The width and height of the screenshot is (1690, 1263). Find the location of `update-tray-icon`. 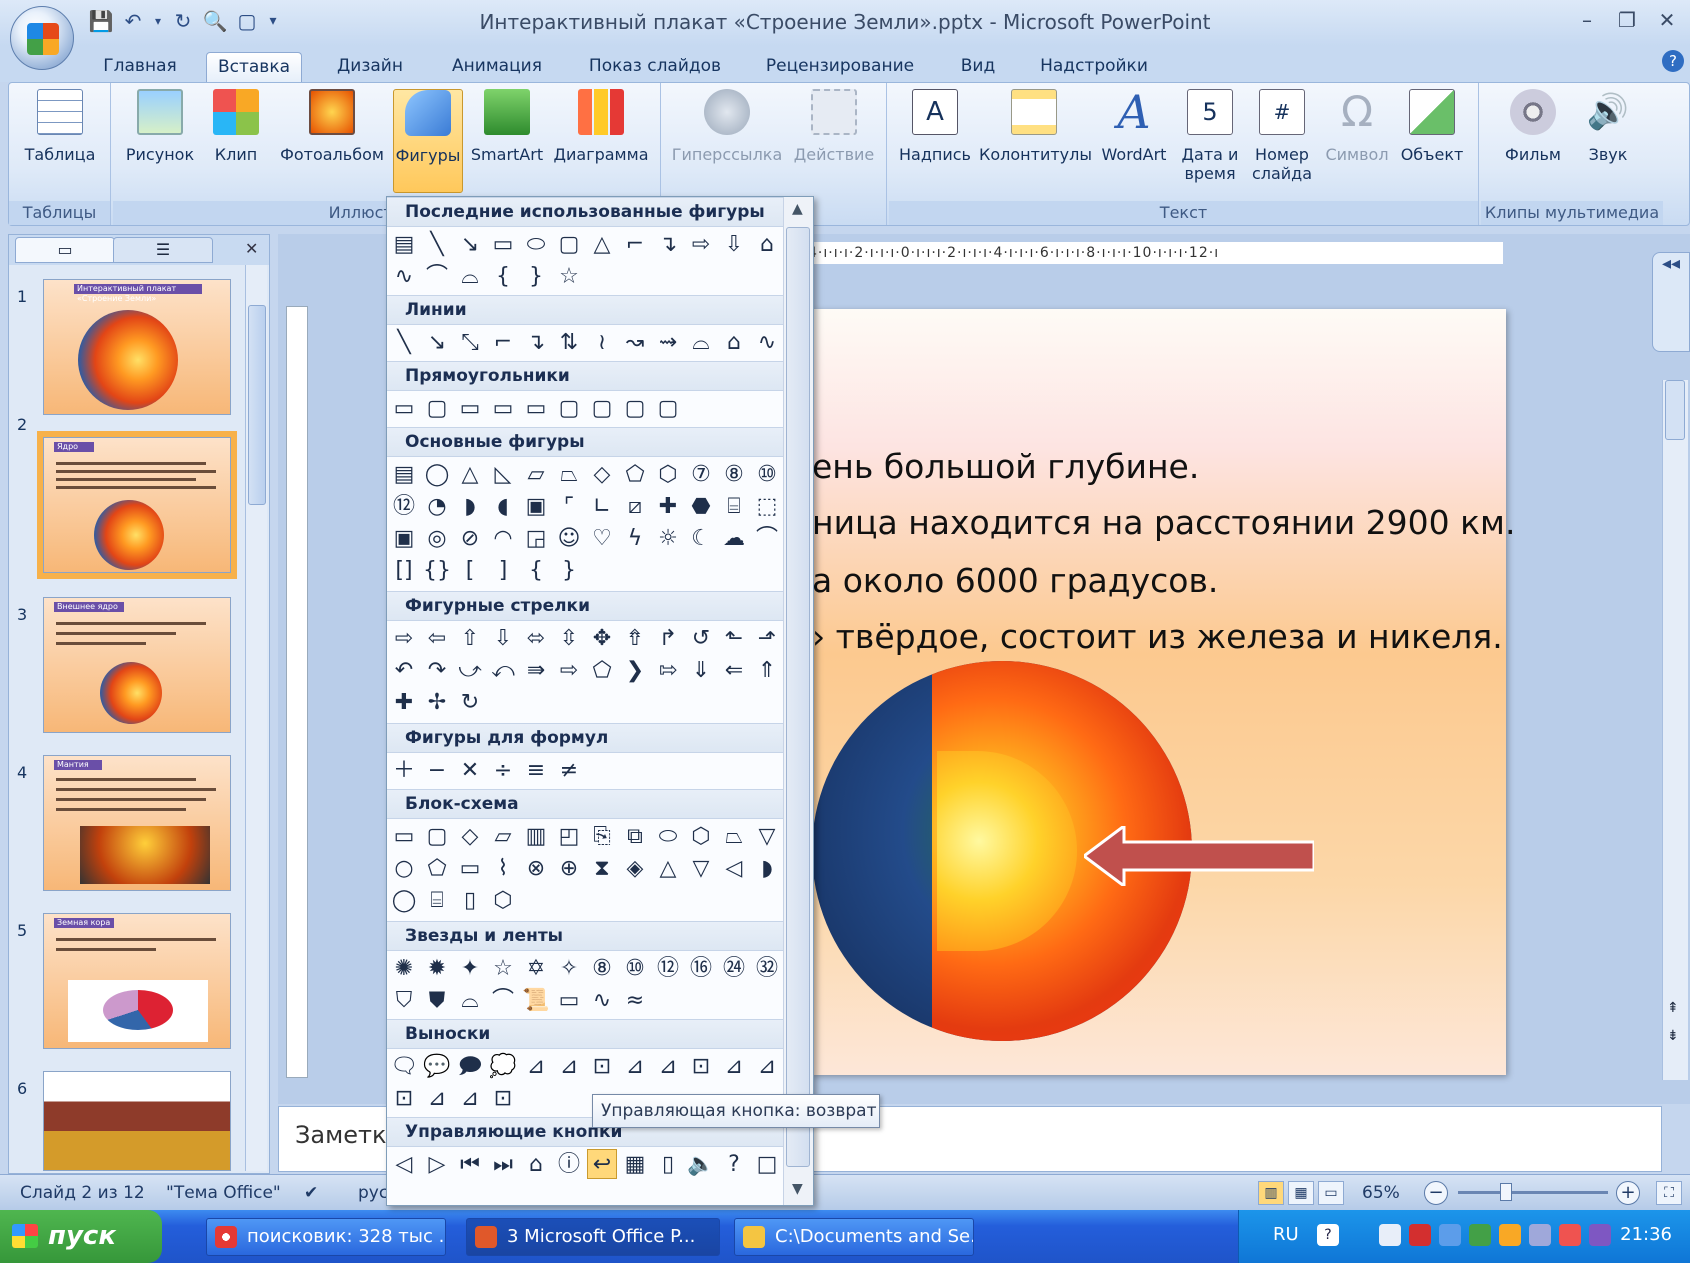

update-tray-icon is located at coordinates (1570, 1235).